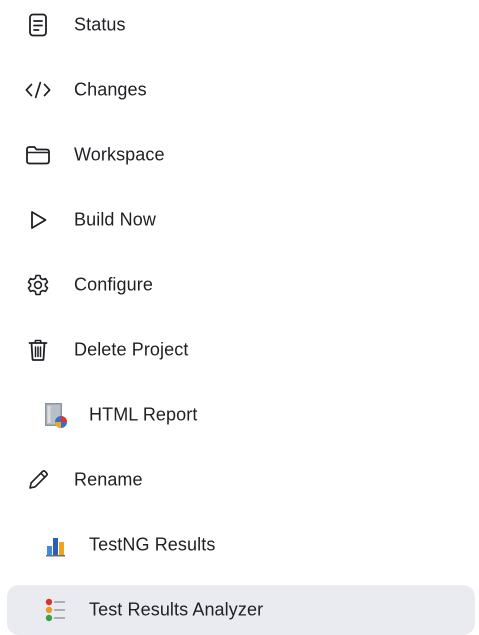 Image resolution: width=479 pixels, height=635 pixels. I want to click on sidebar-item-label: HTML Report, so click(143, 414).